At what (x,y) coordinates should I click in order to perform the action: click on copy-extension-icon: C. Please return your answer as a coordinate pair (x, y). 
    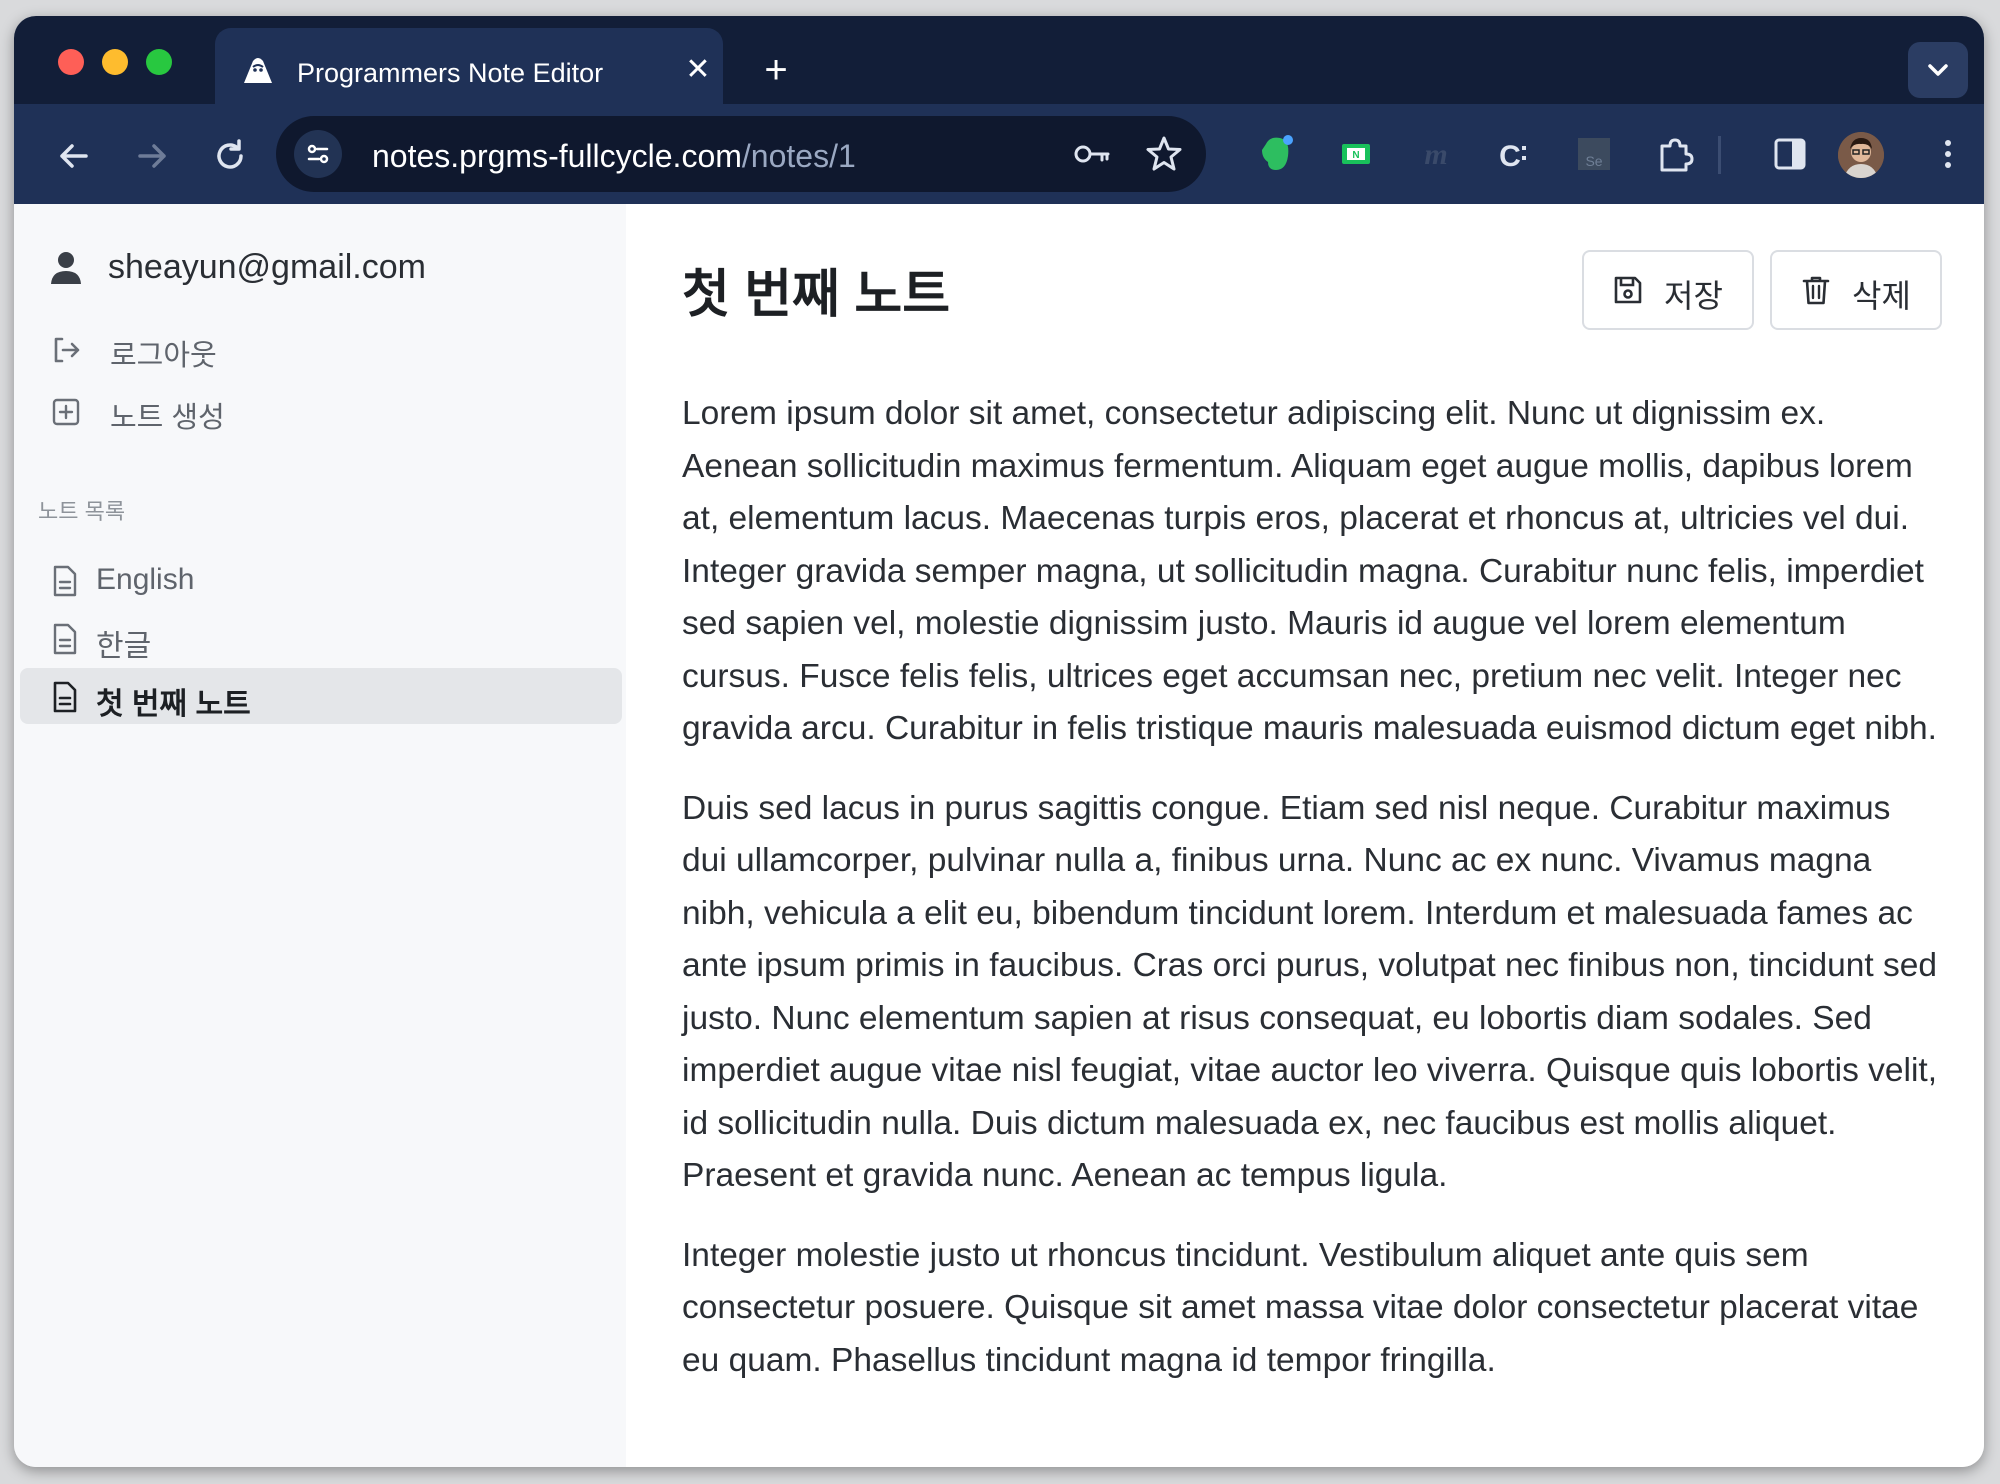
    Looking at the image, I should click on (1514, 154).